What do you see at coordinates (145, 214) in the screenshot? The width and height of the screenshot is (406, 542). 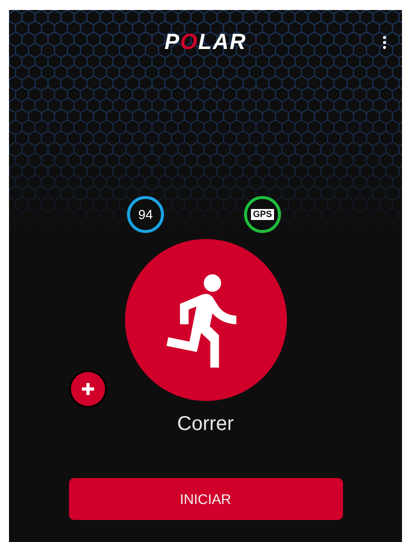 I see `heart-rate-value: 94` at bounding box center [145, 214].